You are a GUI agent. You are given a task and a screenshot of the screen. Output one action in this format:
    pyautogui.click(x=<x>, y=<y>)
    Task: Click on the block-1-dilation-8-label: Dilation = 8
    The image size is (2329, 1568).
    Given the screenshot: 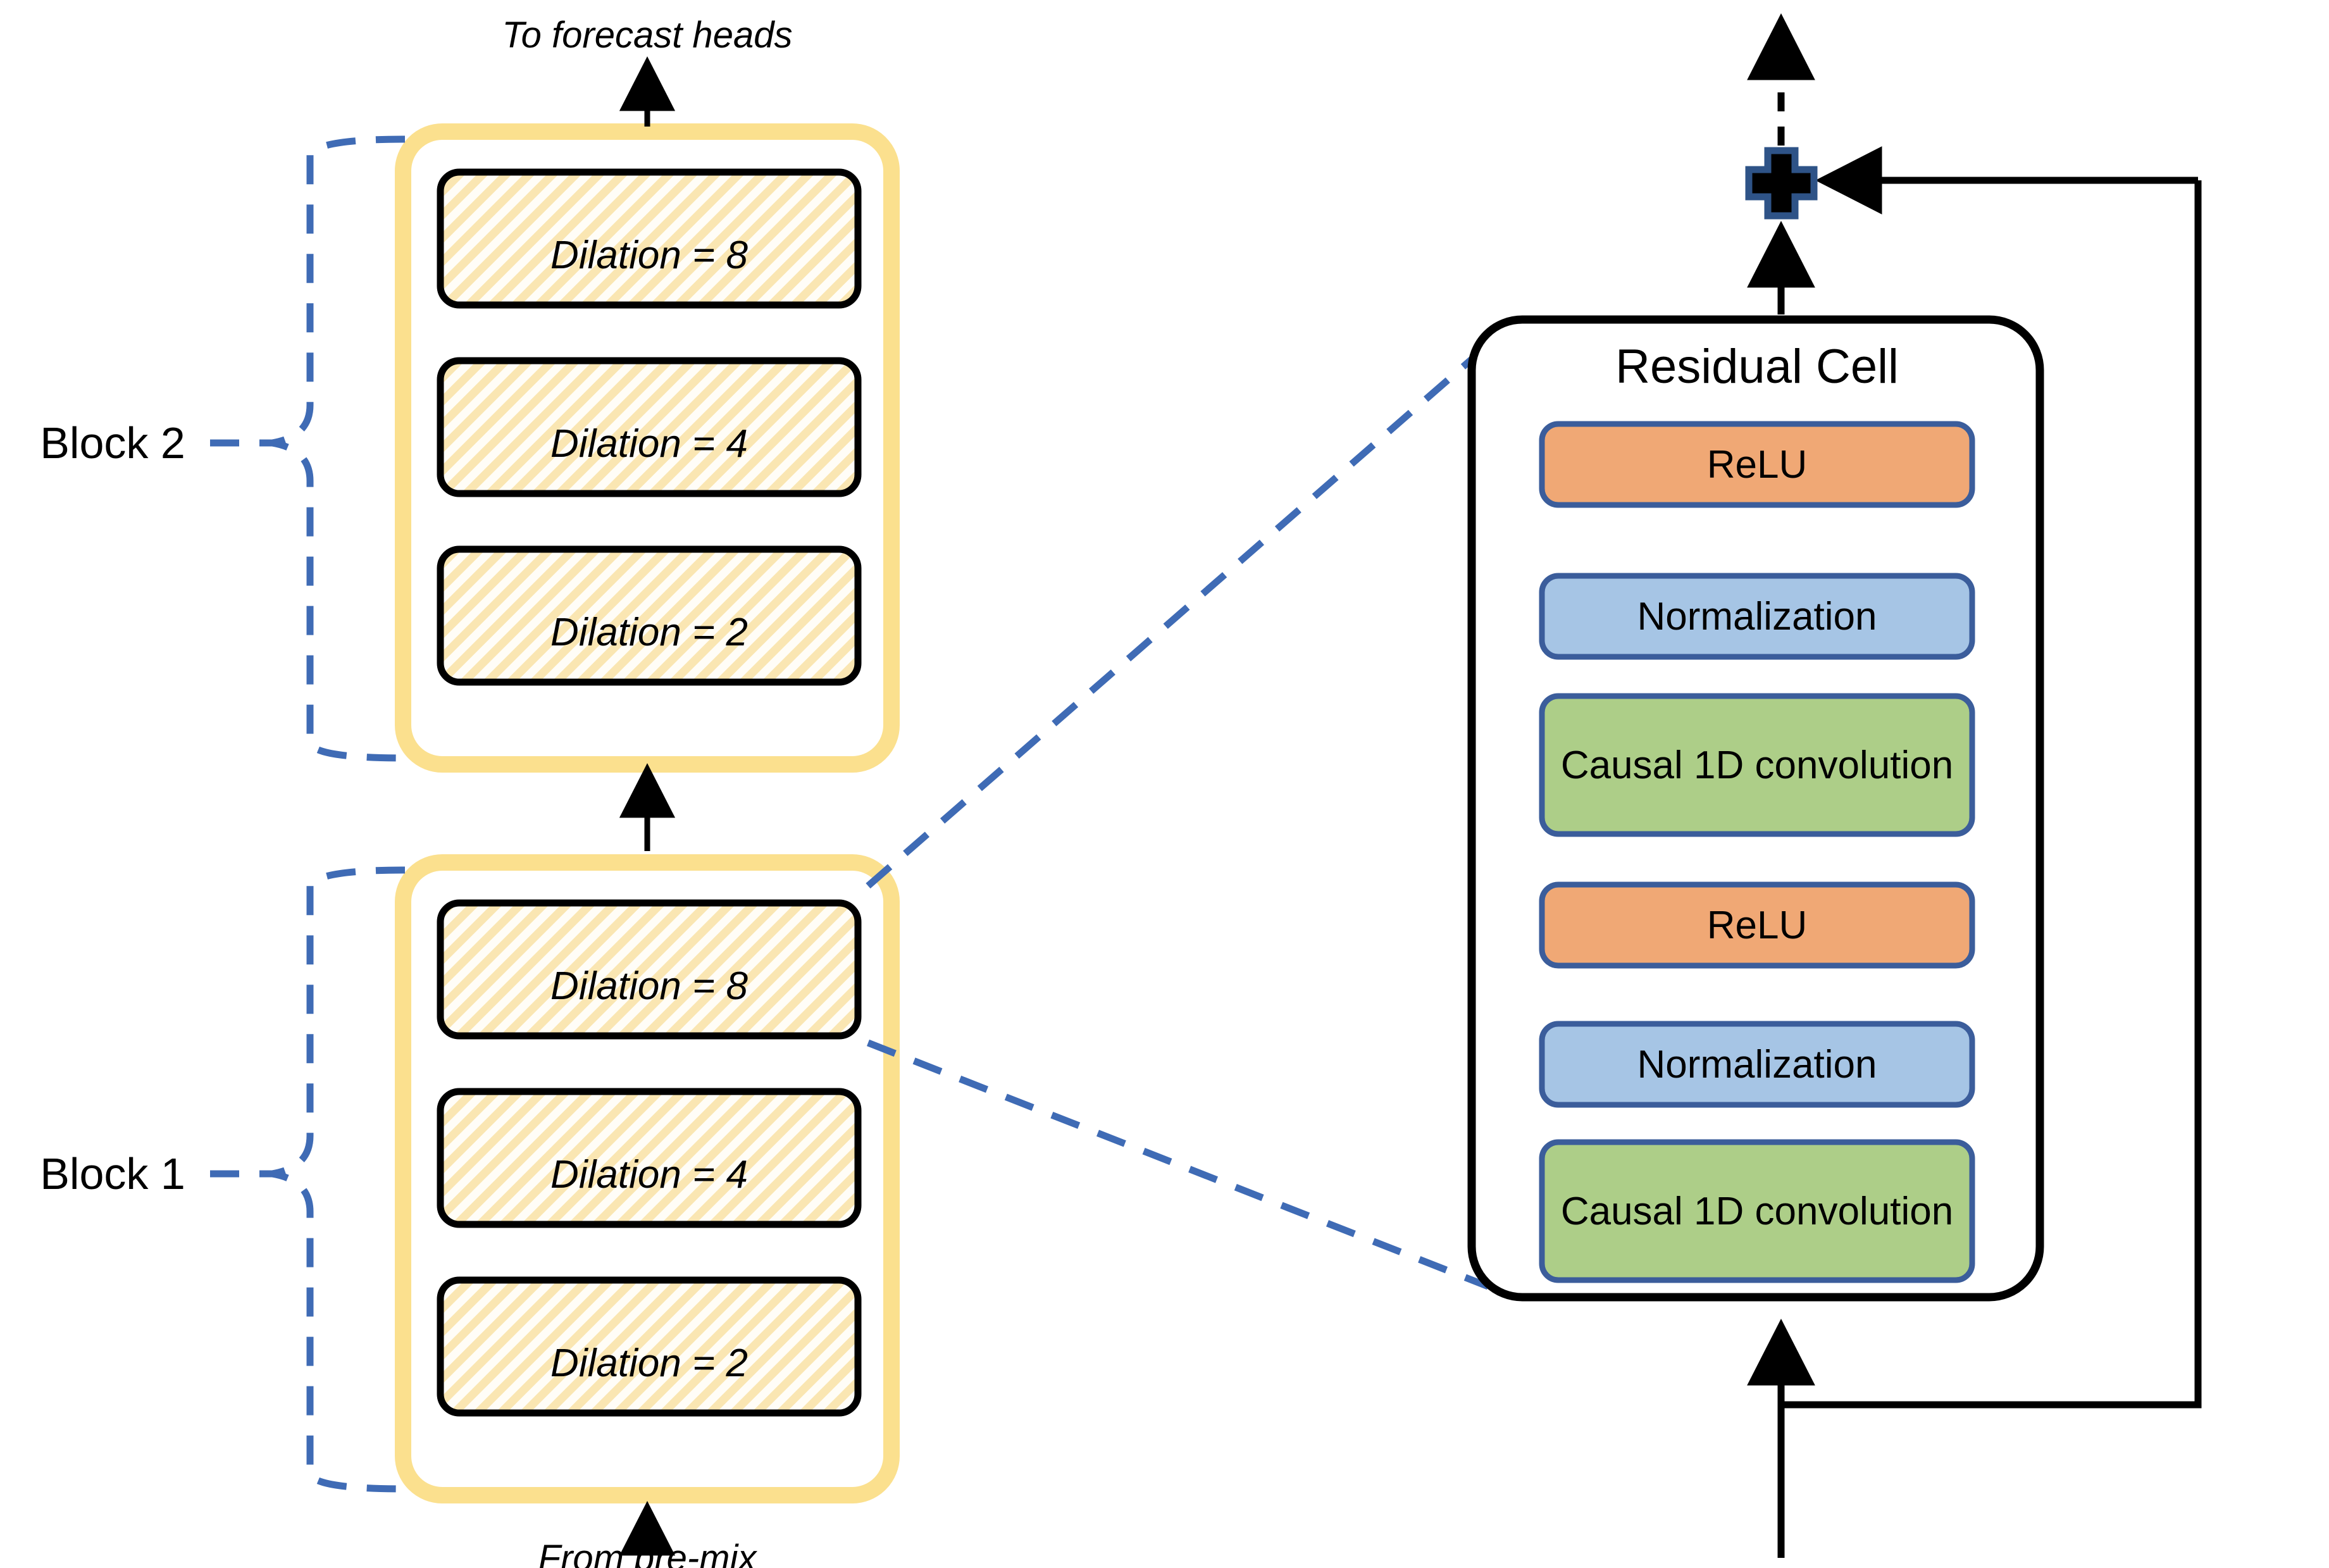 What is the action you would take?
    pyautogui.click(x=649, y=986)
    